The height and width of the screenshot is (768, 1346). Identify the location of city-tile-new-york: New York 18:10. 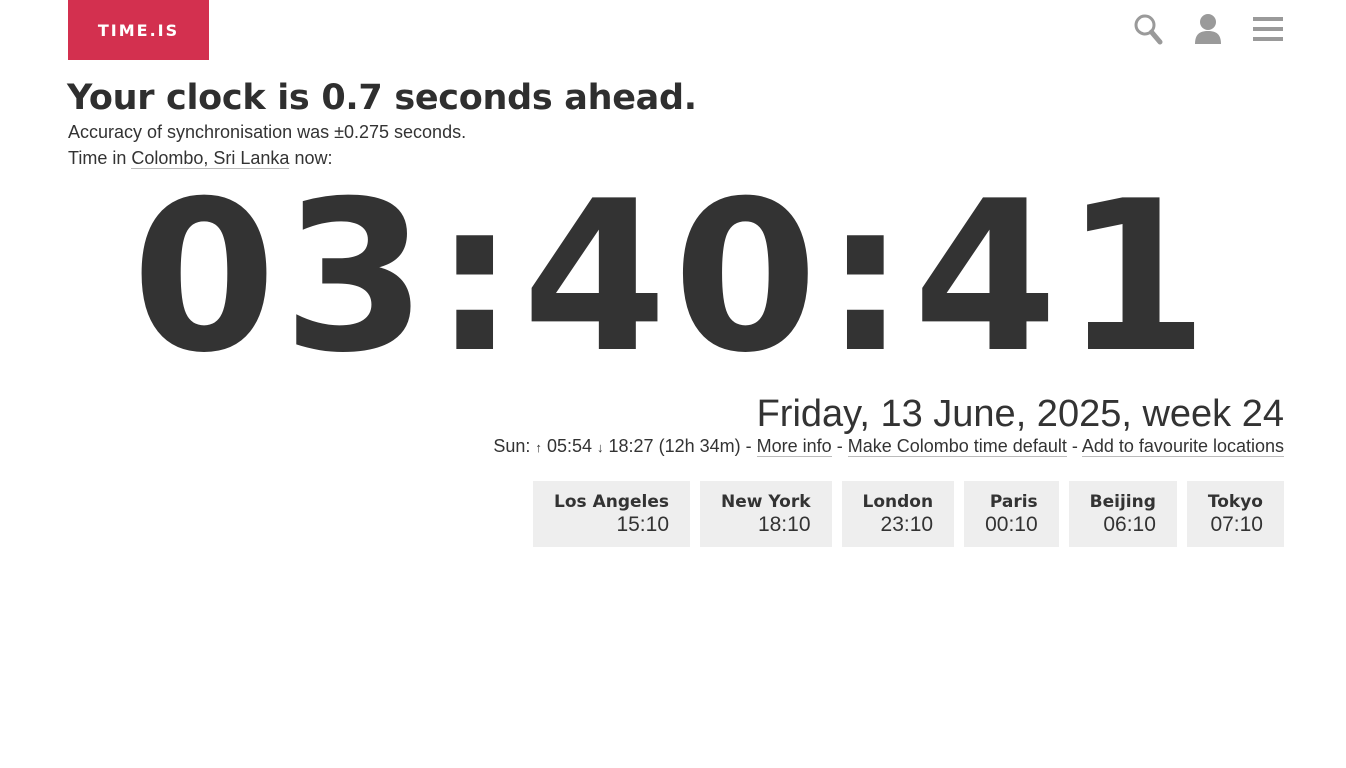
(766, 514).